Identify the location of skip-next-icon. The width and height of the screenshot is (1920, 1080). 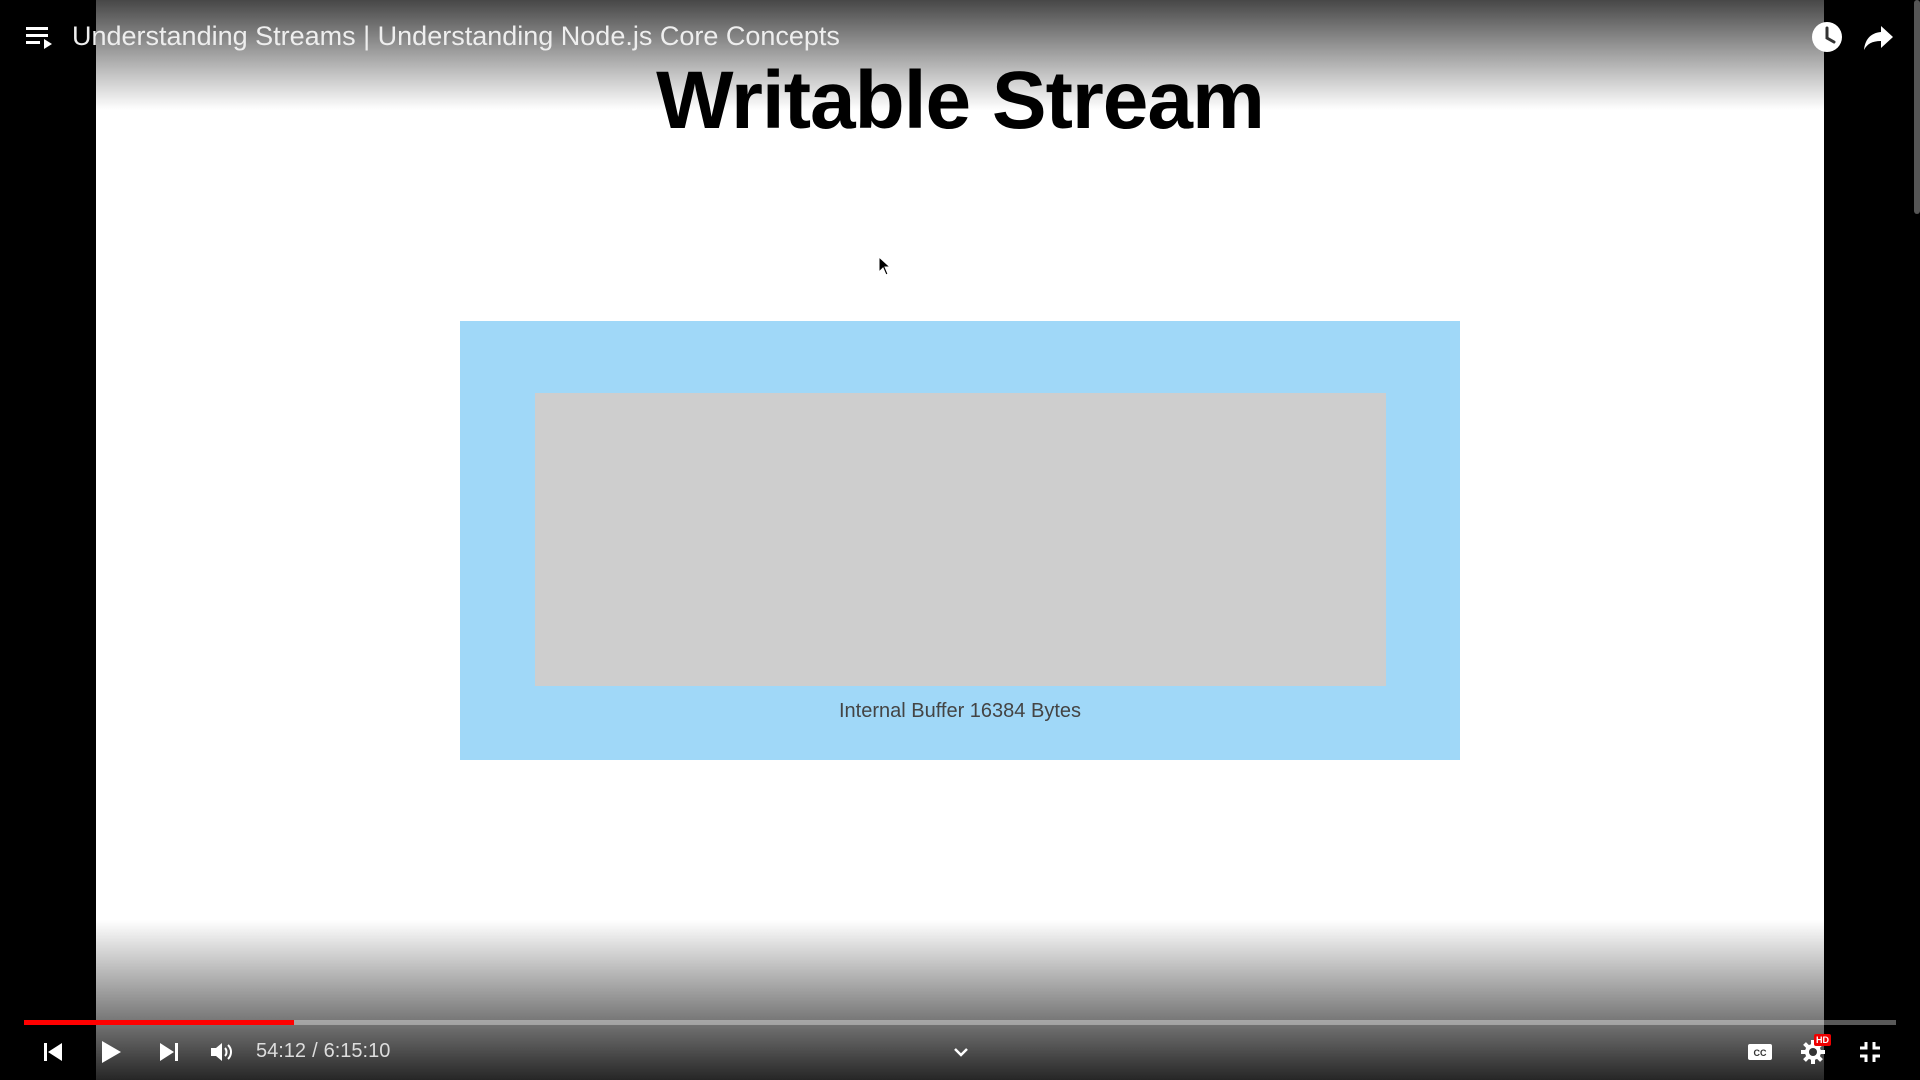
(169, 1052).